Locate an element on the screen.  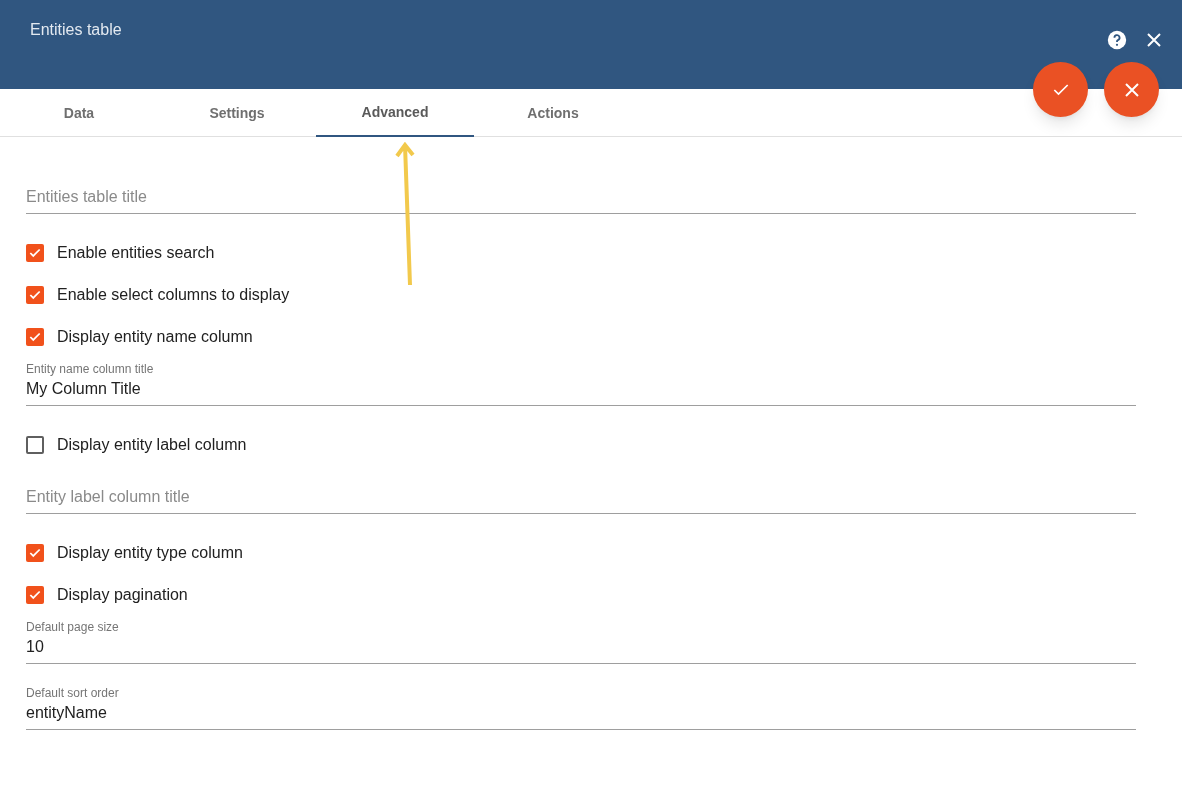
tab: Settings is located at coordinates (237, 113).